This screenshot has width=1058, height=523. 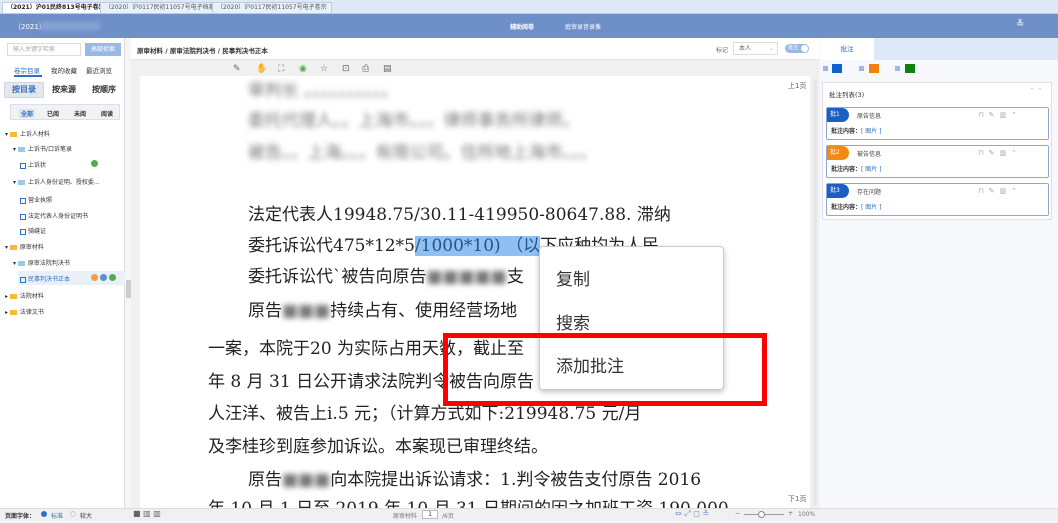 What do you see at coordinates (869, 192) in the screenshot?
I see `annotation-title: 存在问题` at bounding box center [869, 192].